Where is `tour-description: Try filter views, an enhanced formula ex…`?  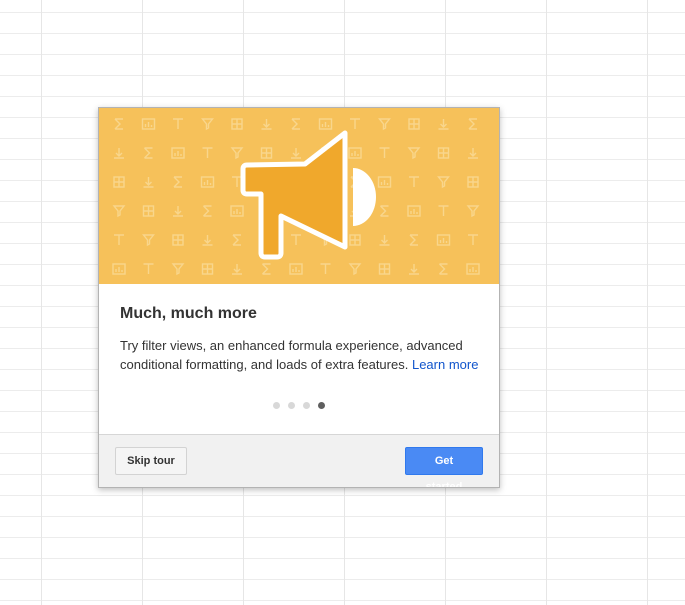 tour-description: Try filter views, an enhanced formula ex… is located at coordinates (302, 355).